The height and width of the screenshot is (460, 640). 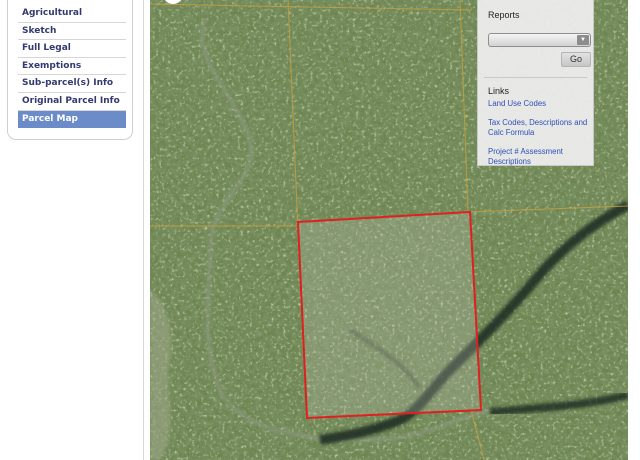 I want to click on chevron-down-icon: ▼, so click(x=583, y=40).